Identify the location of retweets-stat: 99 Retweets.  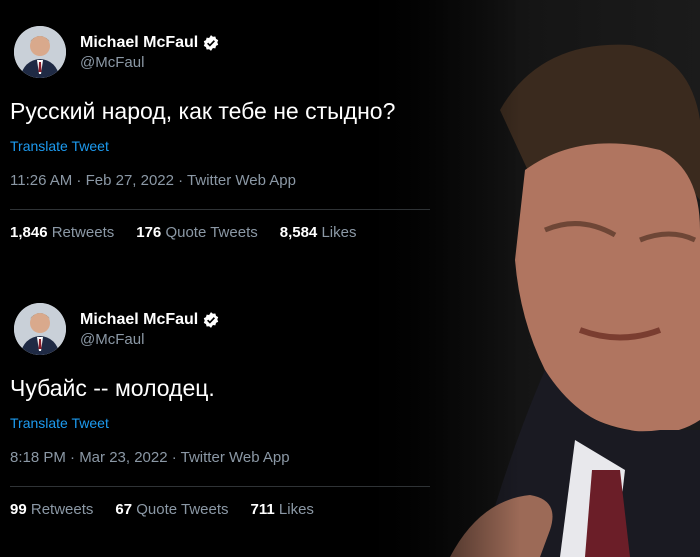
(51, 509).